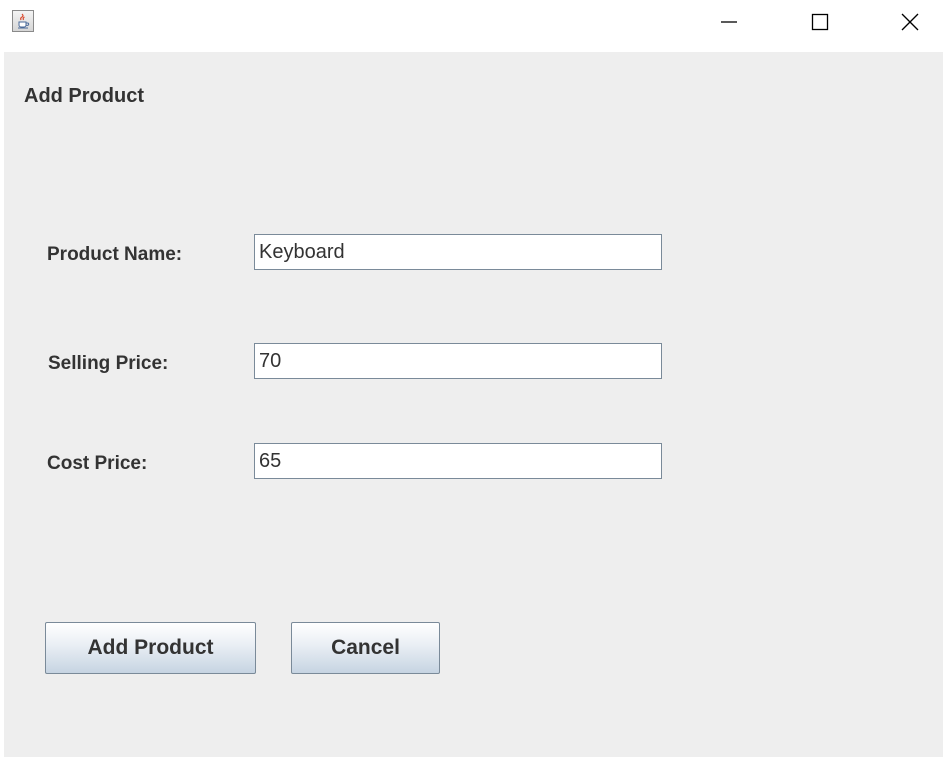 This screenshot has height=757, width=943. What do you see at coordinates (471, 26) in the screenshot?
I see `title-bar` at bounding box center [471, 26].